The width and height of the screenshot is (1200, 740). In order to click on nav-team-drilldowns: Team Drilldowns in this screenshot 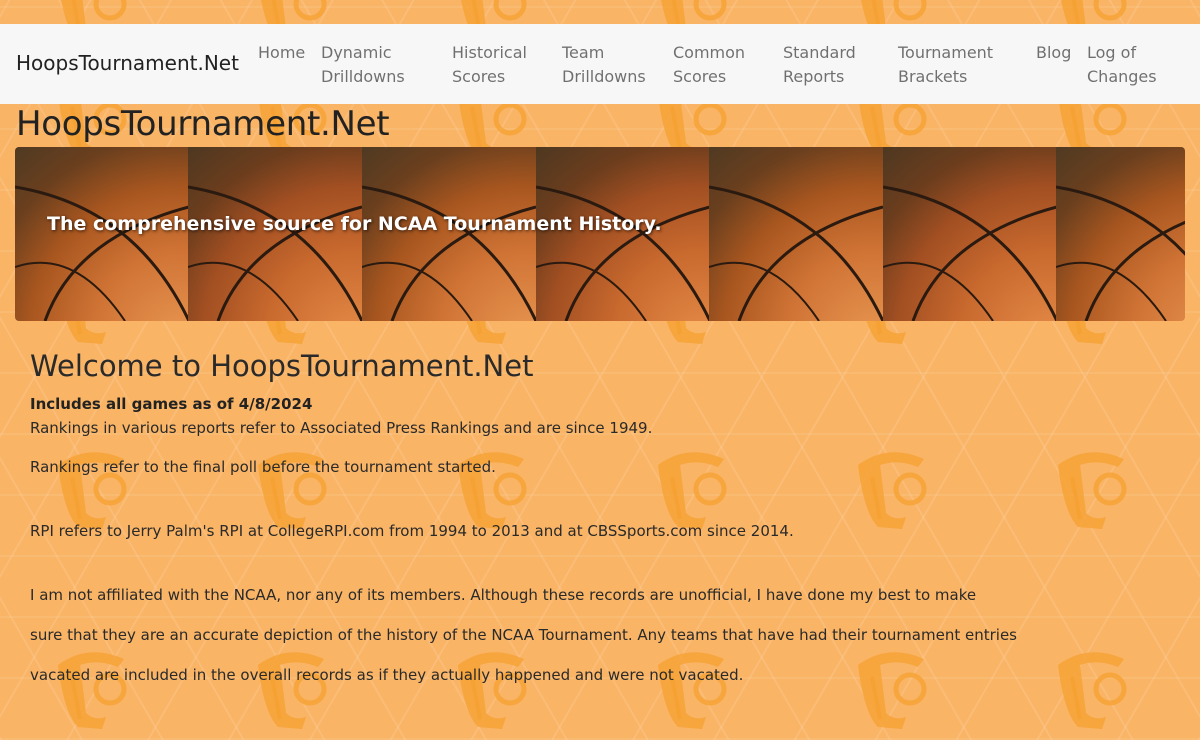, I will do `click(604, 65)`.